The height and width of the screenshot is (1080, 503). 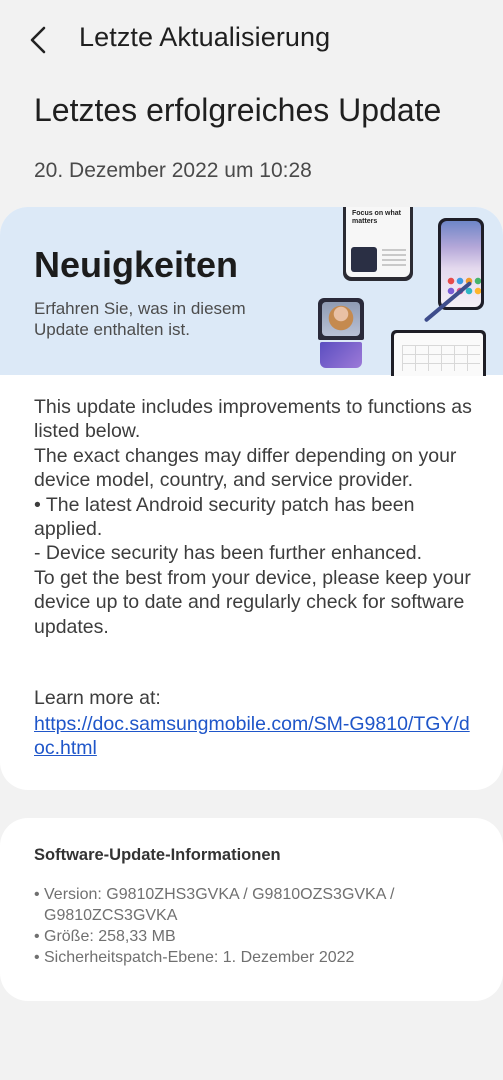 What do you see at coordinates (378, 244) in the screenshot?
I see `foldable-device-illustration: Focus on what matters` at bounding box center [378, 244].